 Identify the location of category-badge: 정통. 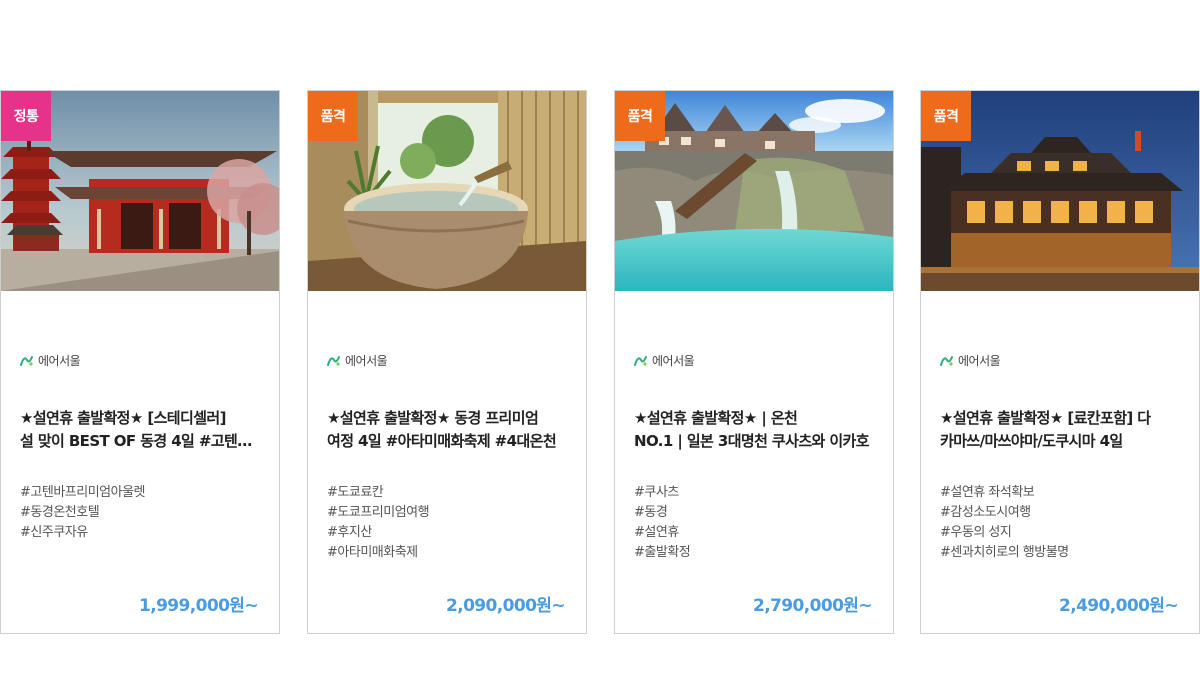
(26, 116).